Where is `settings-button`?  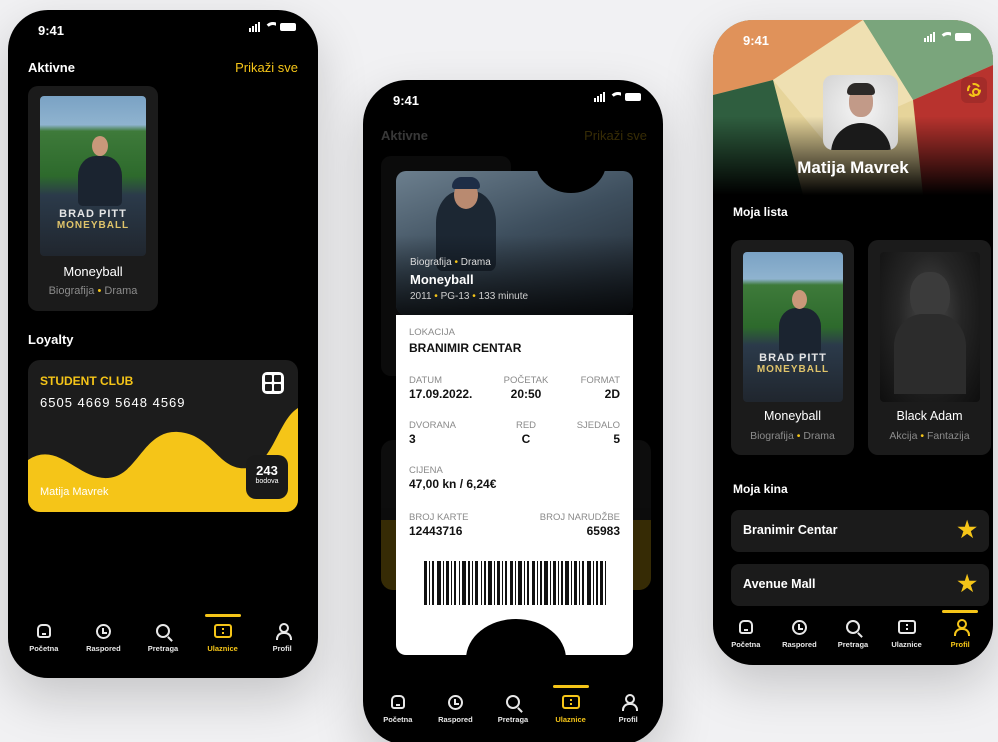
settings-button is located at coordinates (974, 90).